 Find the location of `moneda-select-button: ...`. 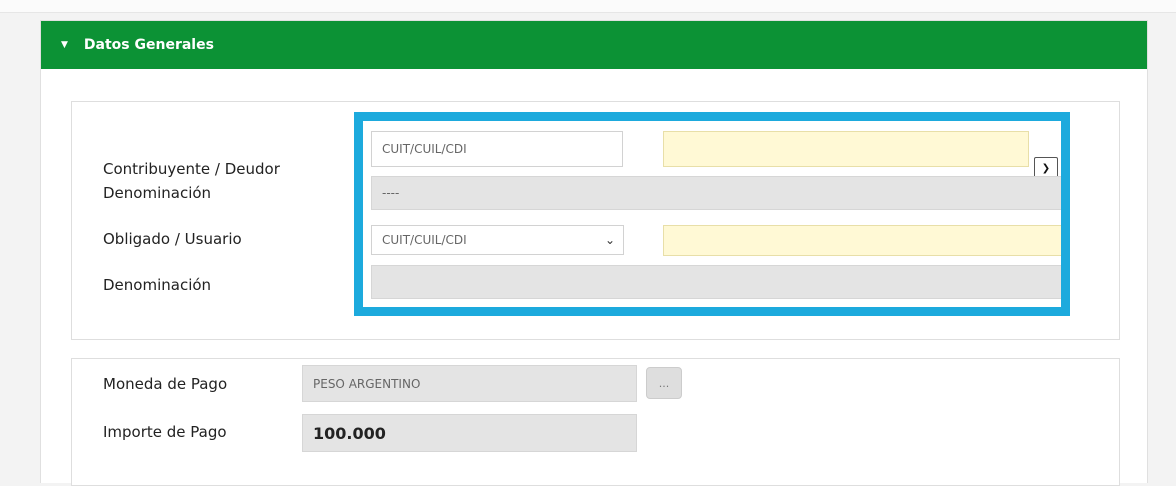

moneda-select-button: ... is located at coordinates (664, 383).